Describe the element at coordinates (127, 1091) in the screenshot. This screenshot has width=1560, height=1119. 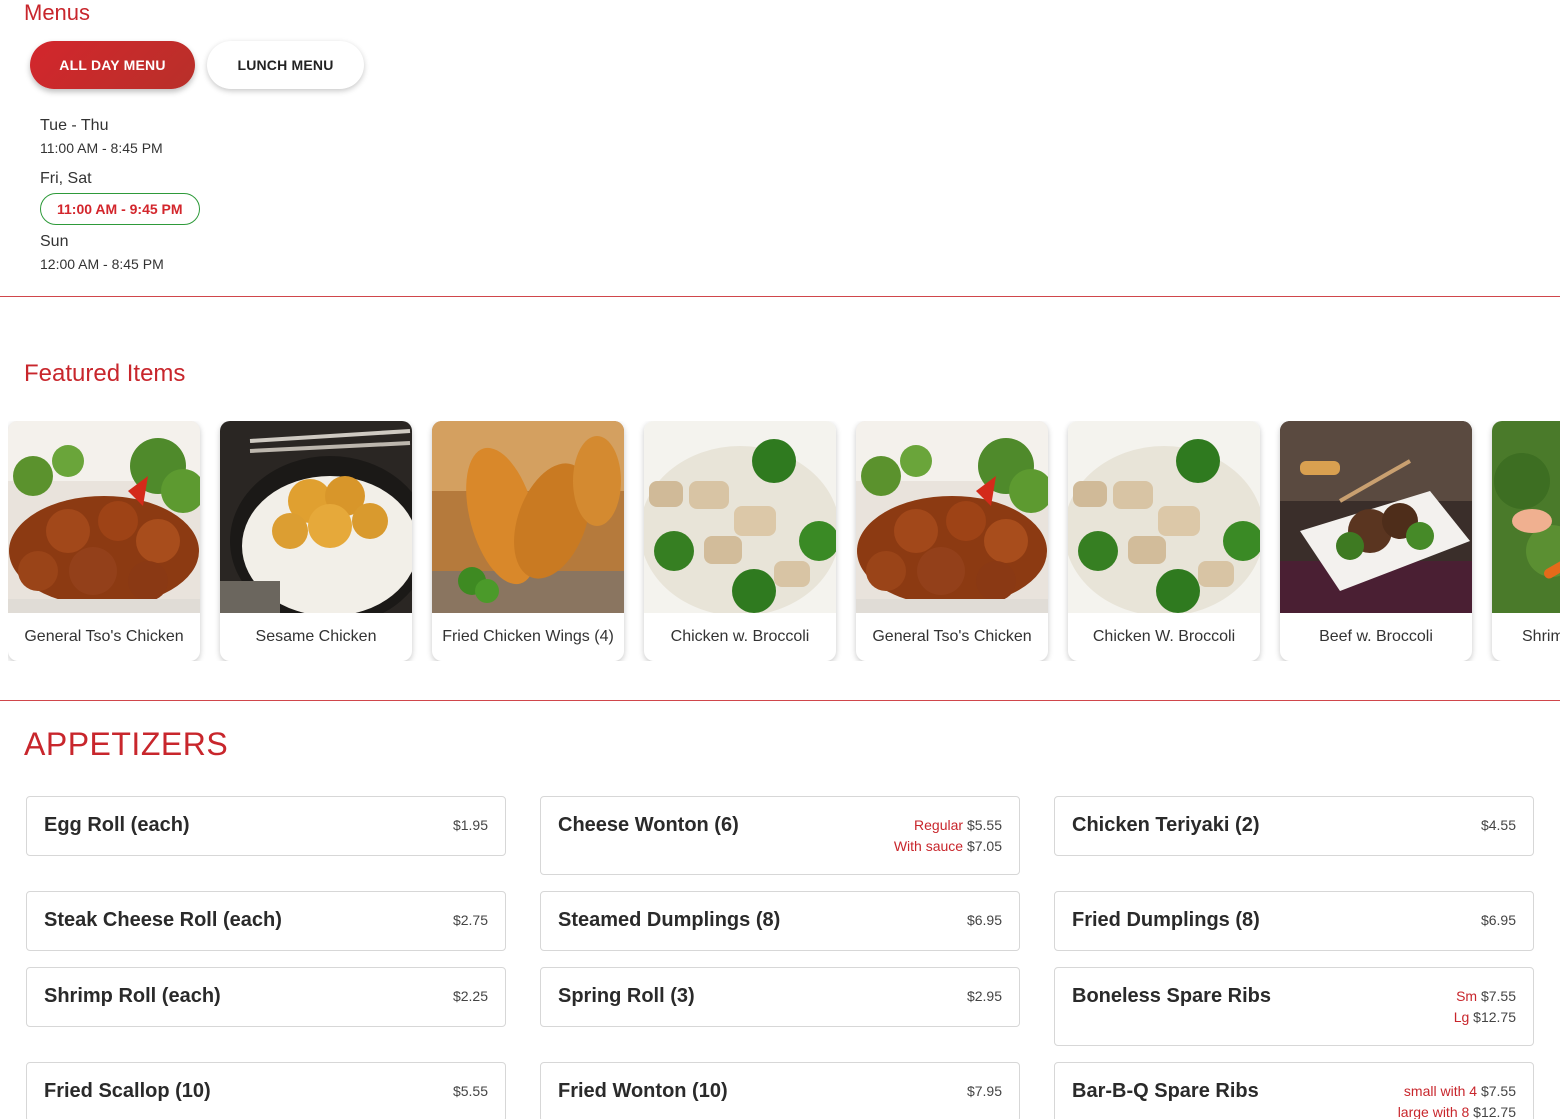
I see `menu-item-name: Fried Scallop (10)` at that location.